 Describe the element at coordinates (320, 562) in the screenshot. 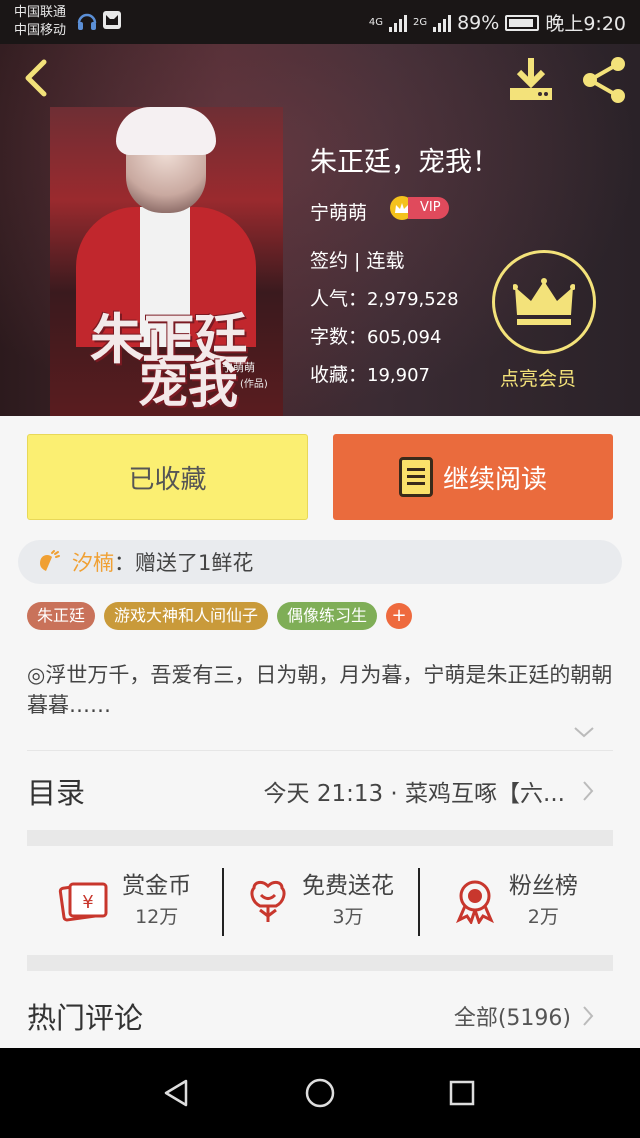

I see `flower-notice: 汐楠 ：赠送了1鲜花` at that location.